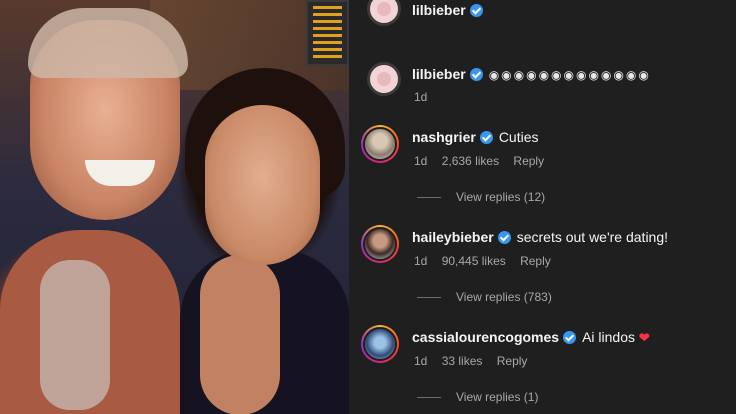 This screenshot has height=414, width=736. I want to click on view-replies-label: View replies (783), so click(504, 297).